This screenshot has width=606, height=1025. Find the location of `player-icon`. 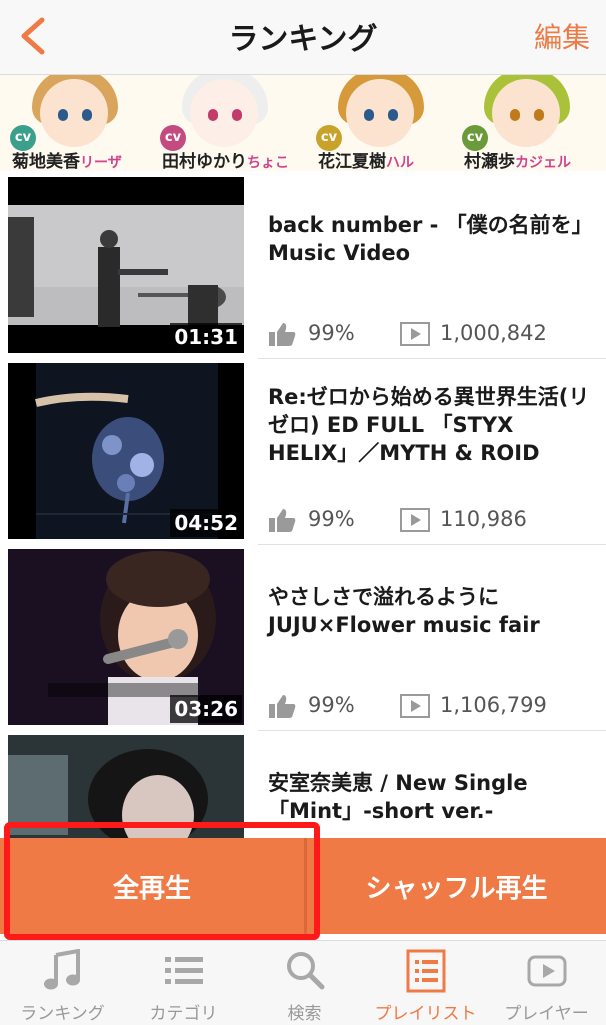

player-icon is located at coordinates (547, 971).